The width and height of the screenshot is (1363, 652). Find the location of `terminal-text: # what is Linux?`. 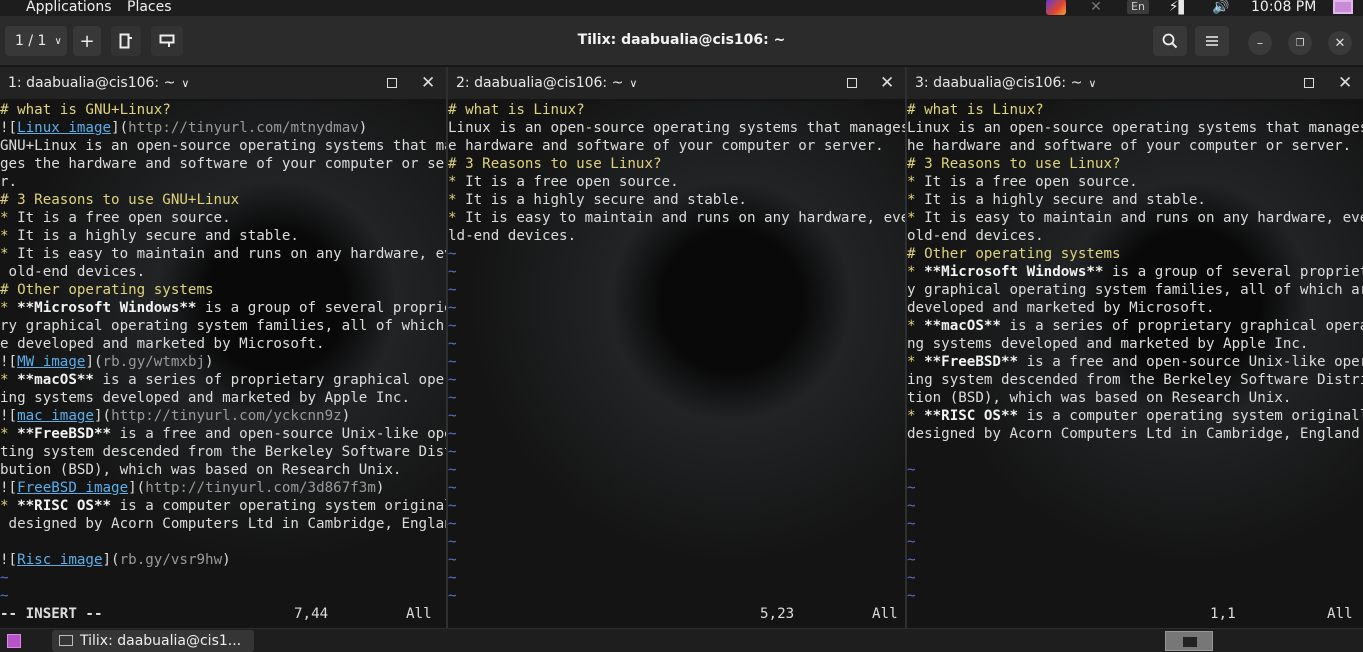

terminal-text: # what is Linux? is located at coordinates (516, 110).